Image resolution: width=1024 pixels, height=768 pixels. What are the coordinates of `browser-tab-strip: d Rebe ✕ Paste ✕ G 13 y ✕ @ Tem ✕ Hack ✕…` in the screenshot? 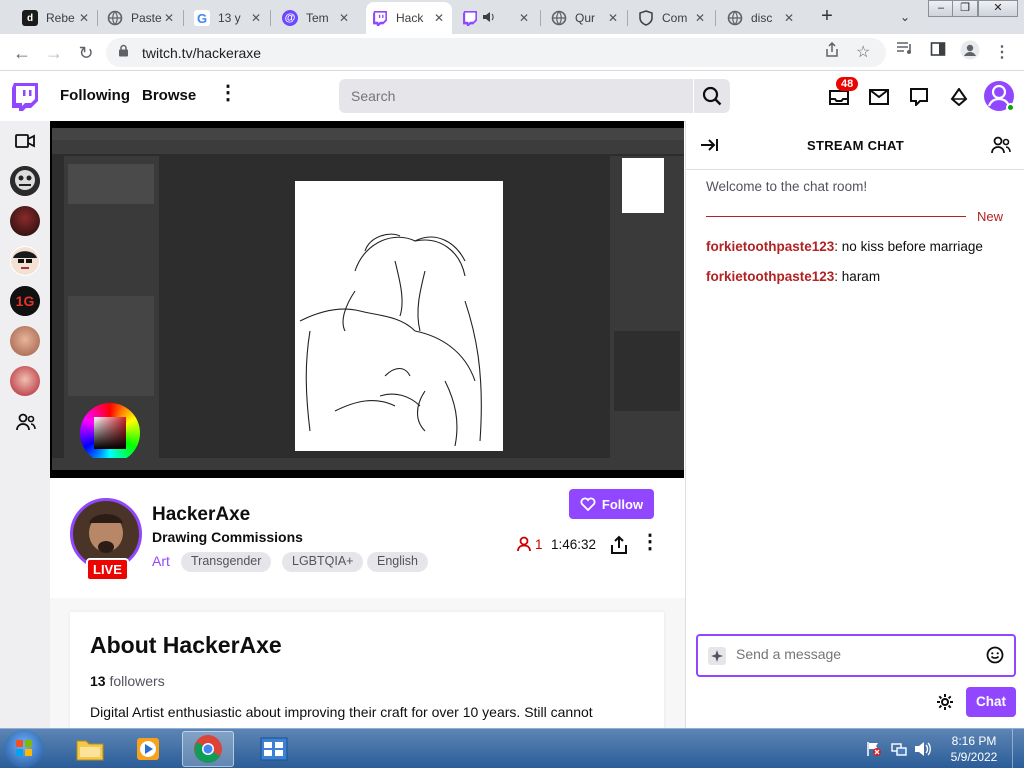 It's located at (512, 17).